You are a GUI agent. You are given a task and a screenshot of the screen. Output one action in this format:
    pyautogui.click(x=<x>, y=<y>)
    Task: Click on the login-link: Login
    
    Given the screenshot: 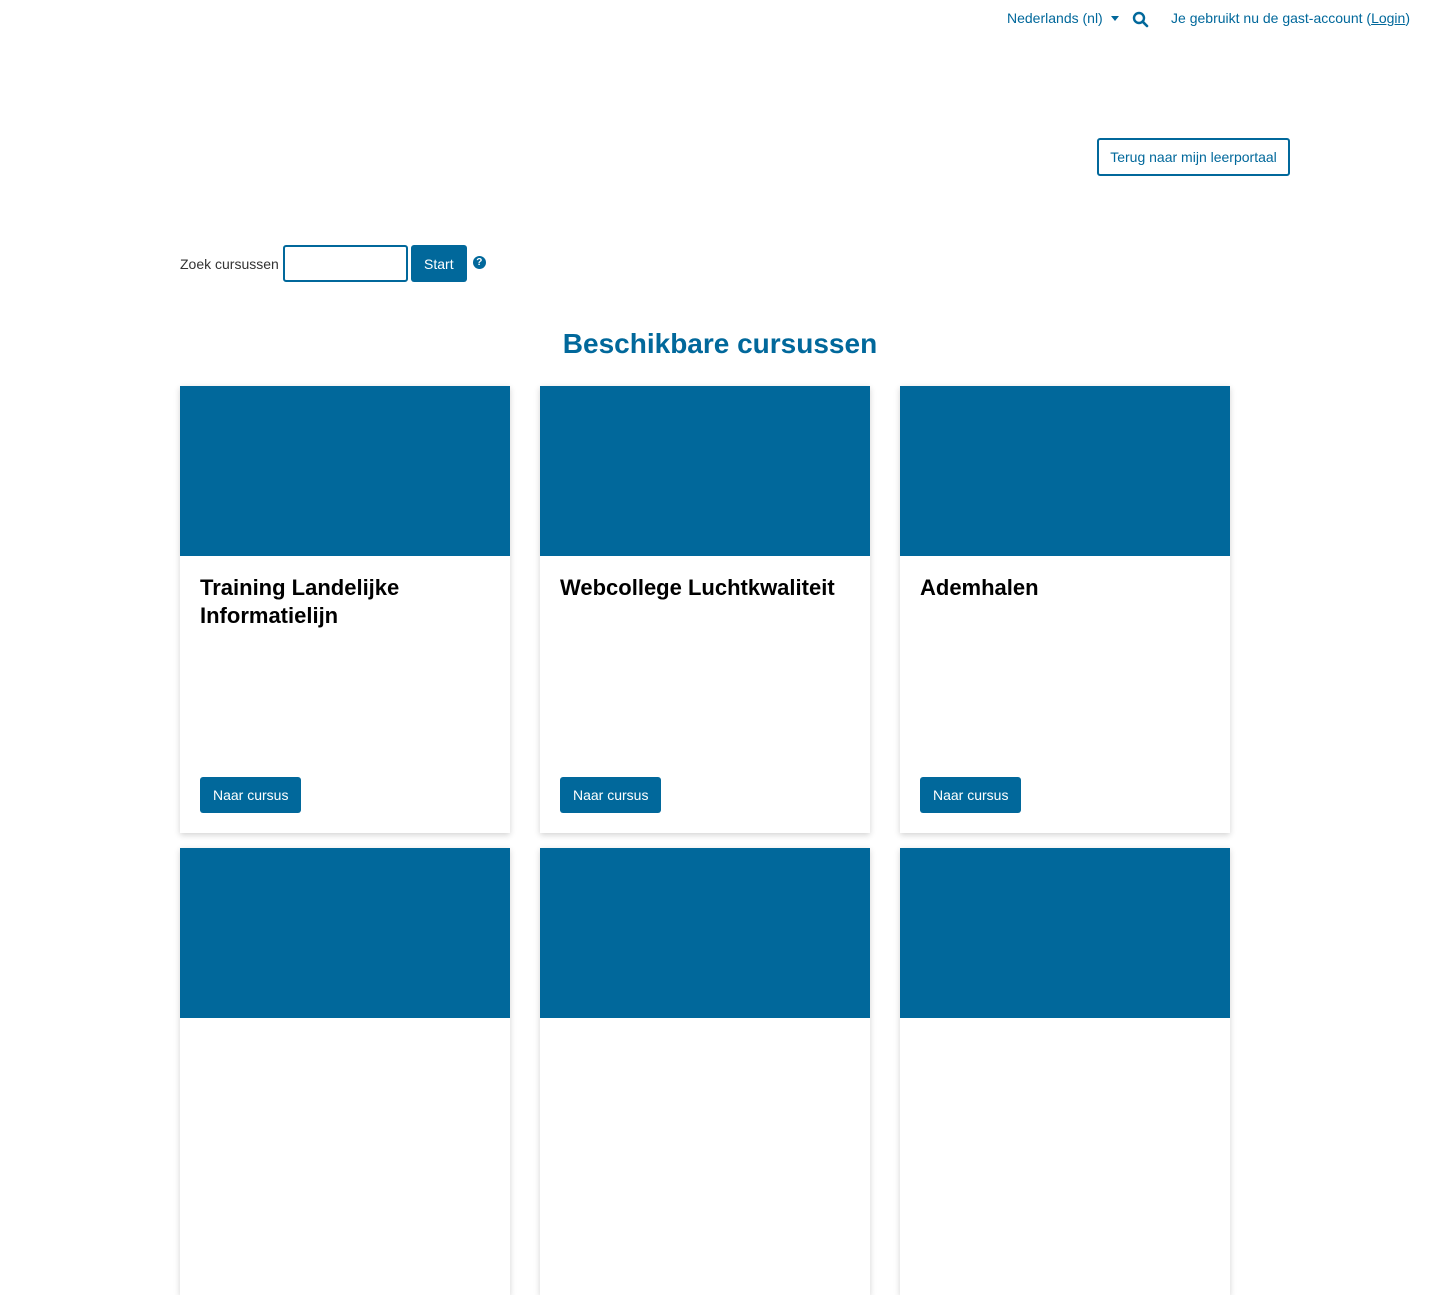 What is the action you would take?
    pyautogui.click(x=1388, y=18)
    